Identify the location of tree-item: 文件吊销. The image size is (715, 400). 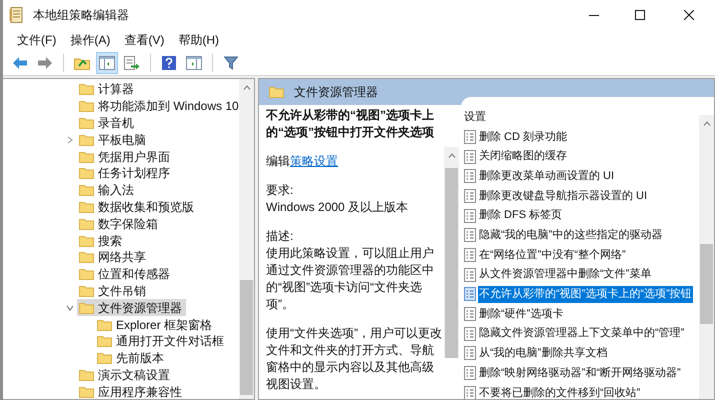
(113, 291).